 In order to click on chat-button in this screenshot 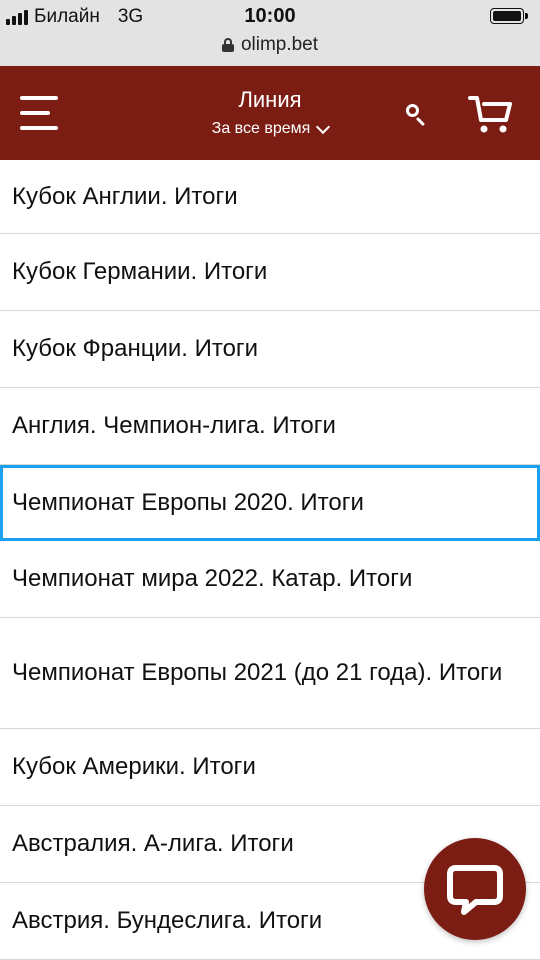, I will do `click(475, 889)`.